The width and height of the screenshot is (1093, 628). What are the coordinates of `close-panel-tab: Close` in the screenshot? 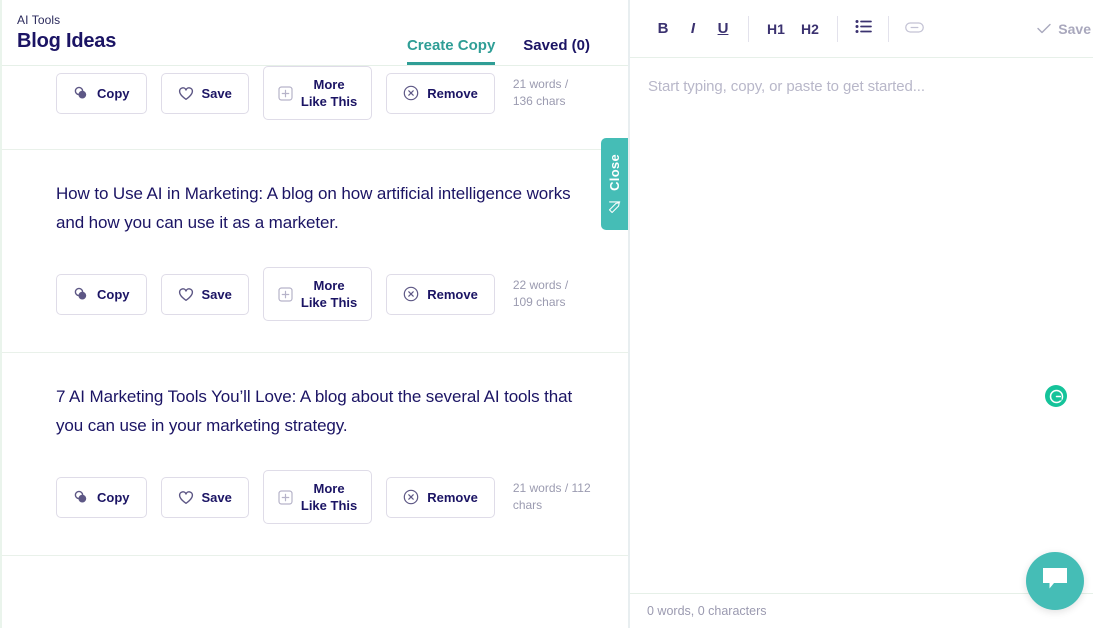 It's located at (614, 184).